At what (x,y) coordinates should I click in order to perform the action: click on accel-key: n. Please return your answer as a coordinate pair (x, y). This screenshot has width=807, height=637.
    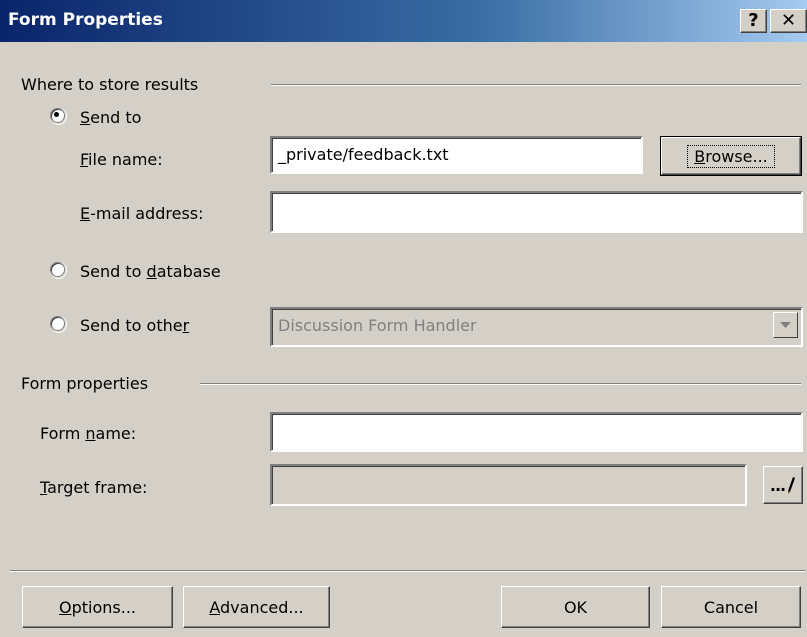
    Looking at the image, I should click on (90, 433).